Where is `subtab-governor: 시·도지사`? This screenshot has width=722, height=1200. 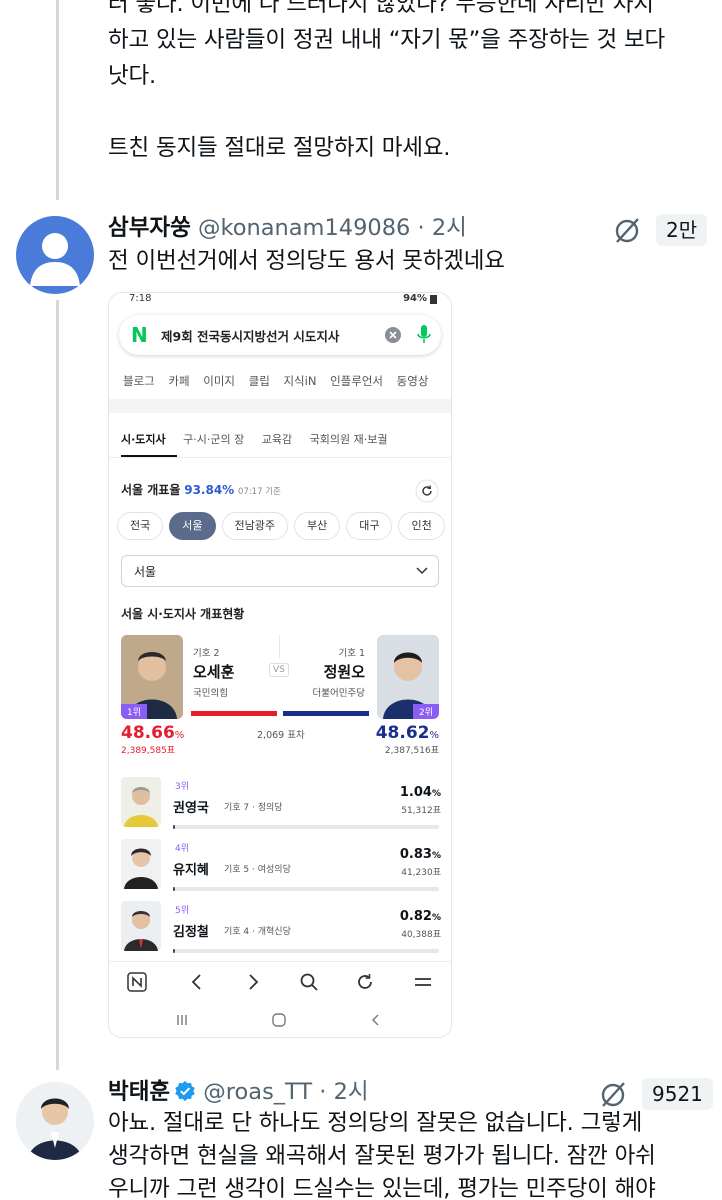 subtab-governor: 시·도지사 is located at coordinates (143, 439).